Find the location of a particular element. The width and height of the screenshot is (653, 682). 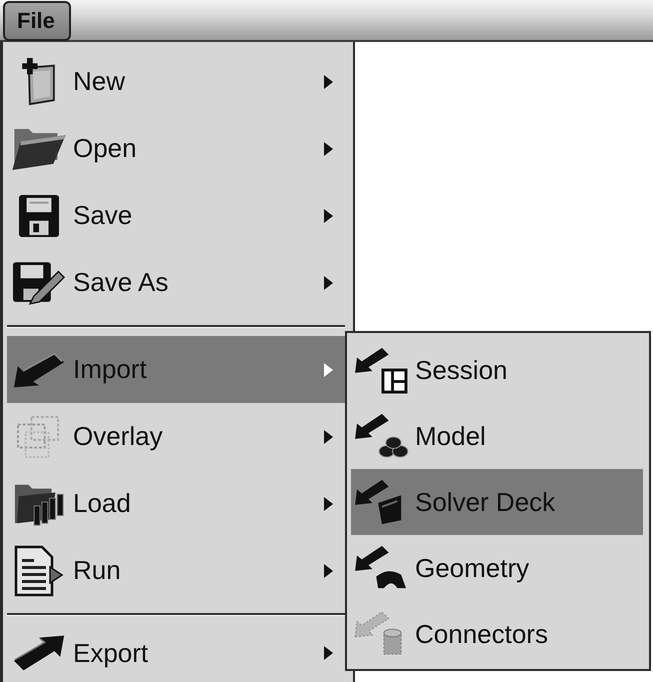

submenu-item: Solver Deck is located at coordinates (497, 502).